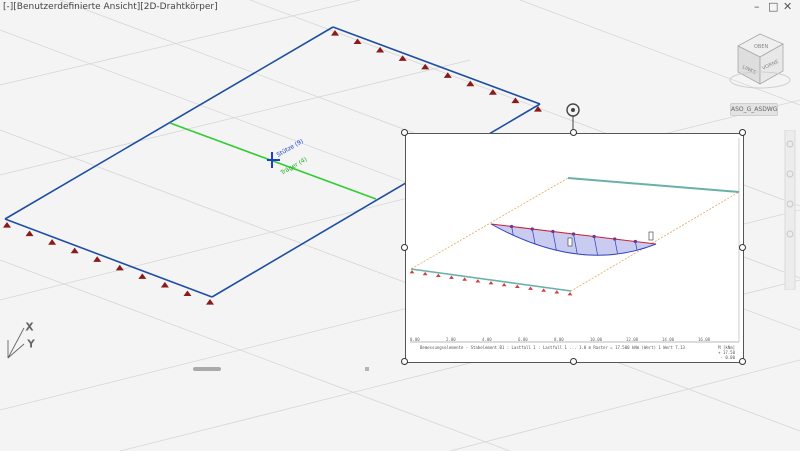 This screenshot has height=451, width=800. What do you see at coordinates (404, 247) in the screenshot?
I see `grip-middle-left` at bounding box center [404, 247].